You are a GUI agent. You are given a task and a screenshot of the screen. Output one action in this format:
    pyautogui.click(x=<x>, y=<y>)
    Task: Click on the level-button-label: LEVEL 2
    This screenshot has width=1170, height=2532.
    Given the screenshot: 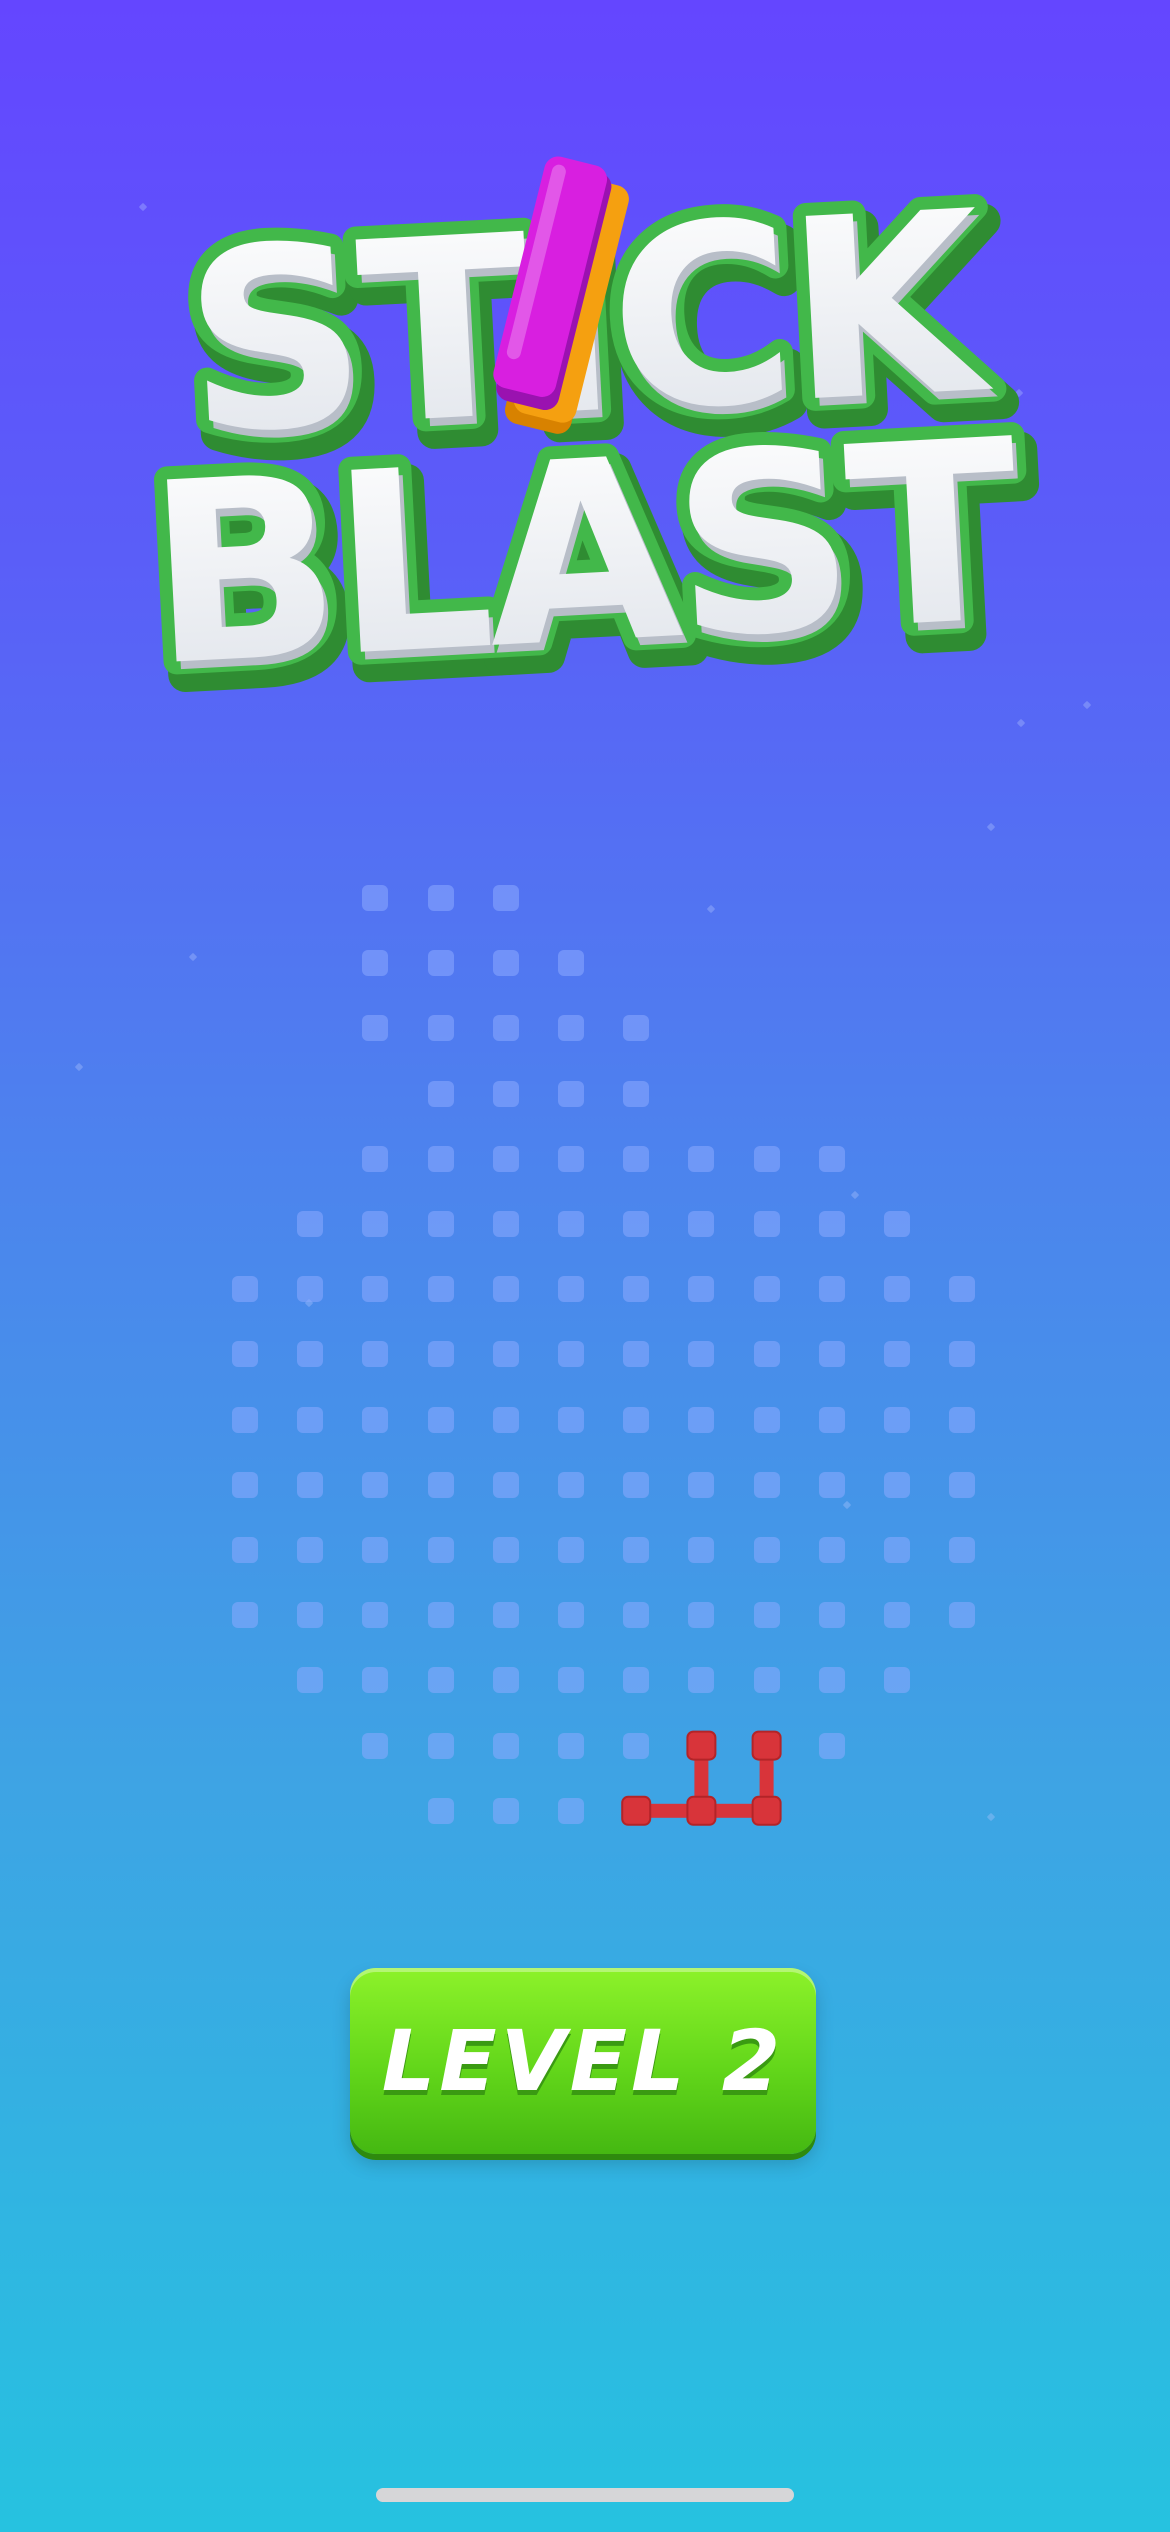 What is the action you would take?
    pyautogui.click(x=583, y=2061)
    